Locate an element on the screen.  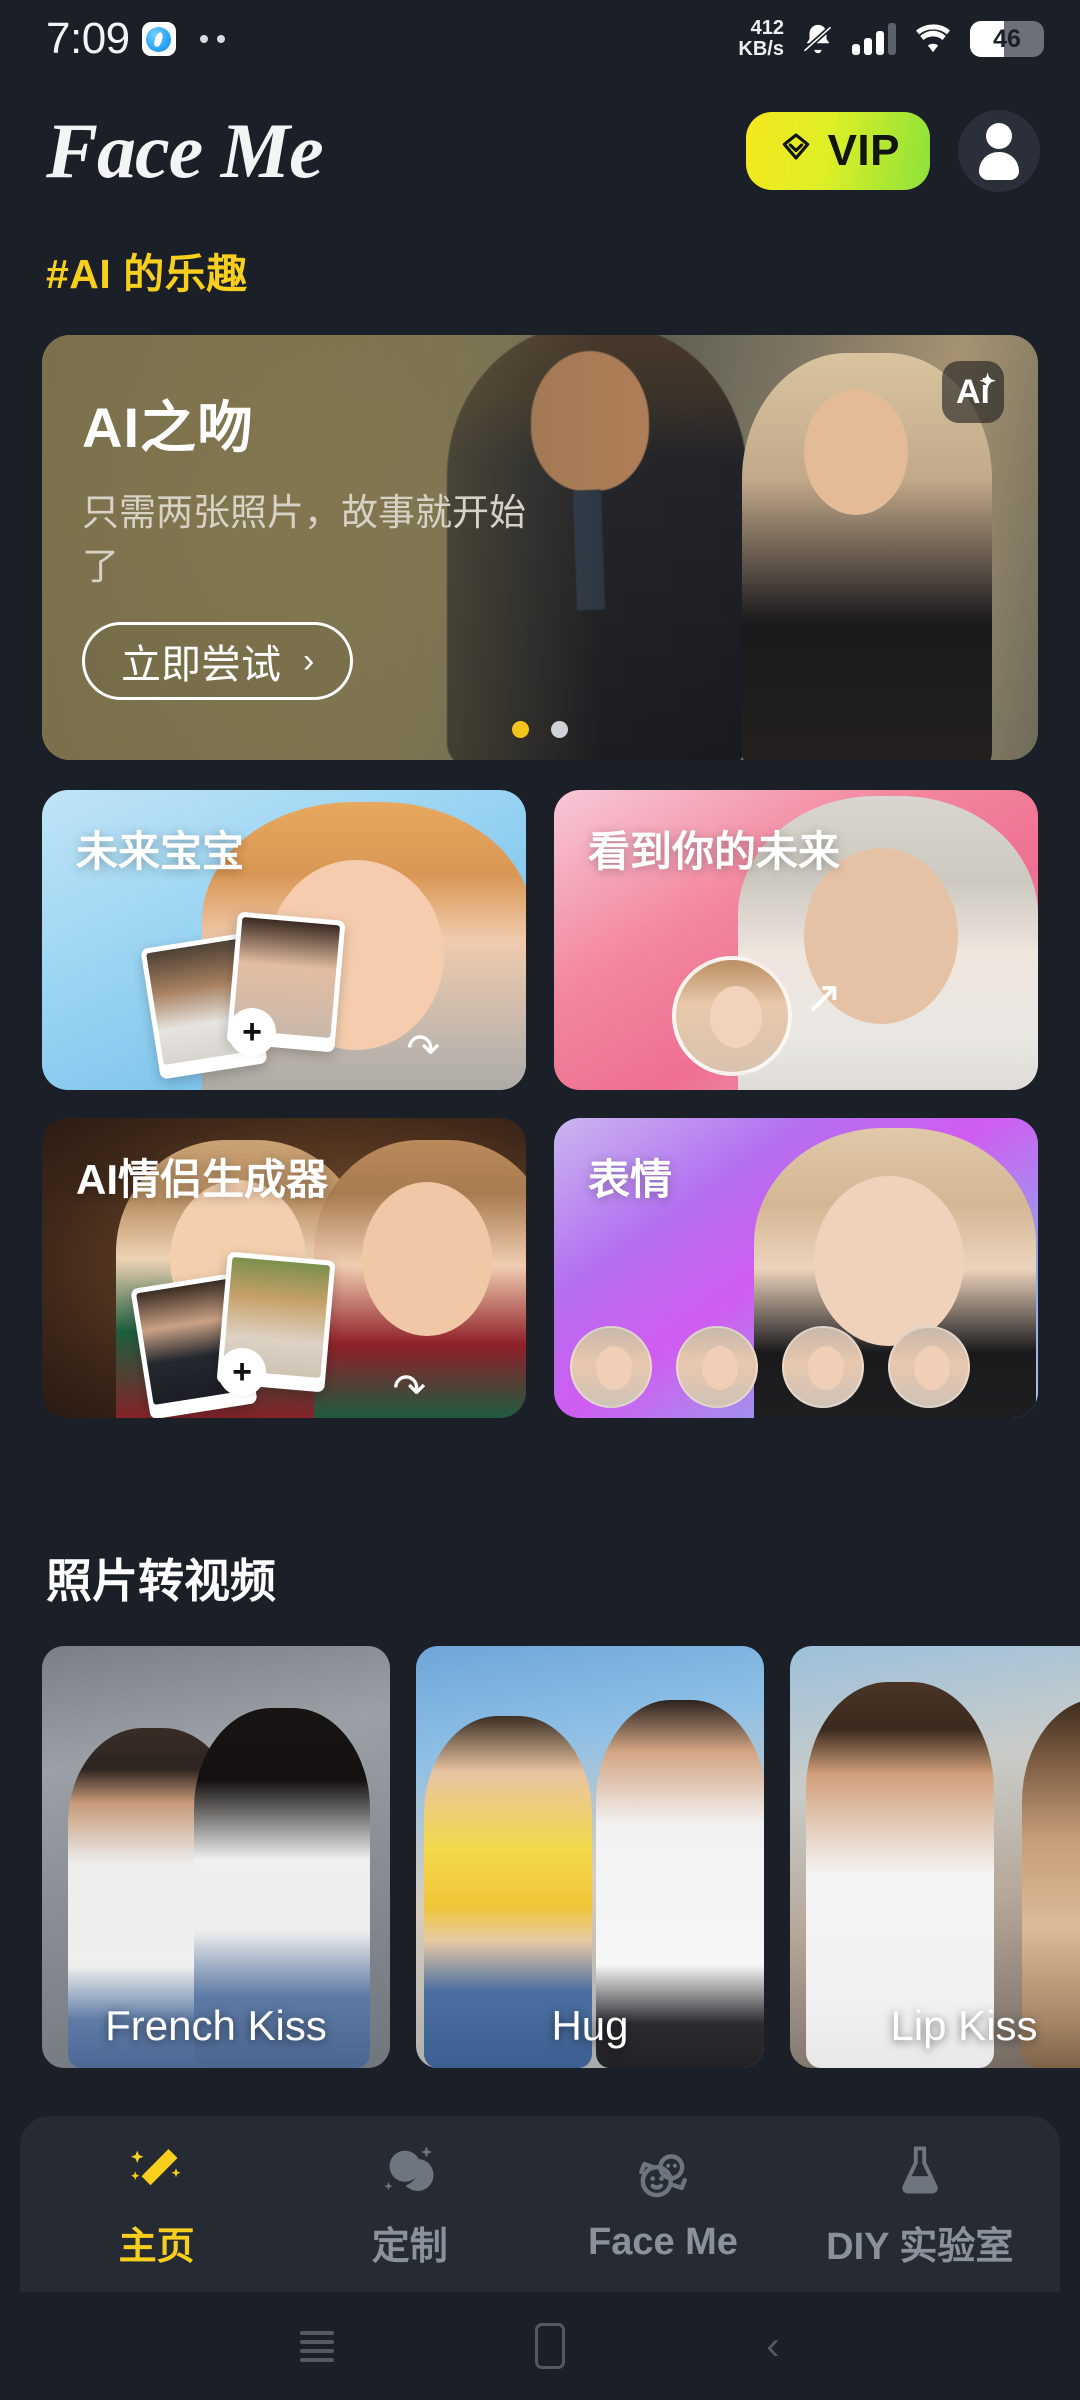
bottom-tab-bar: 主页 定制 Face Me DIY 实验室 is located at coordinates (540, 2204).